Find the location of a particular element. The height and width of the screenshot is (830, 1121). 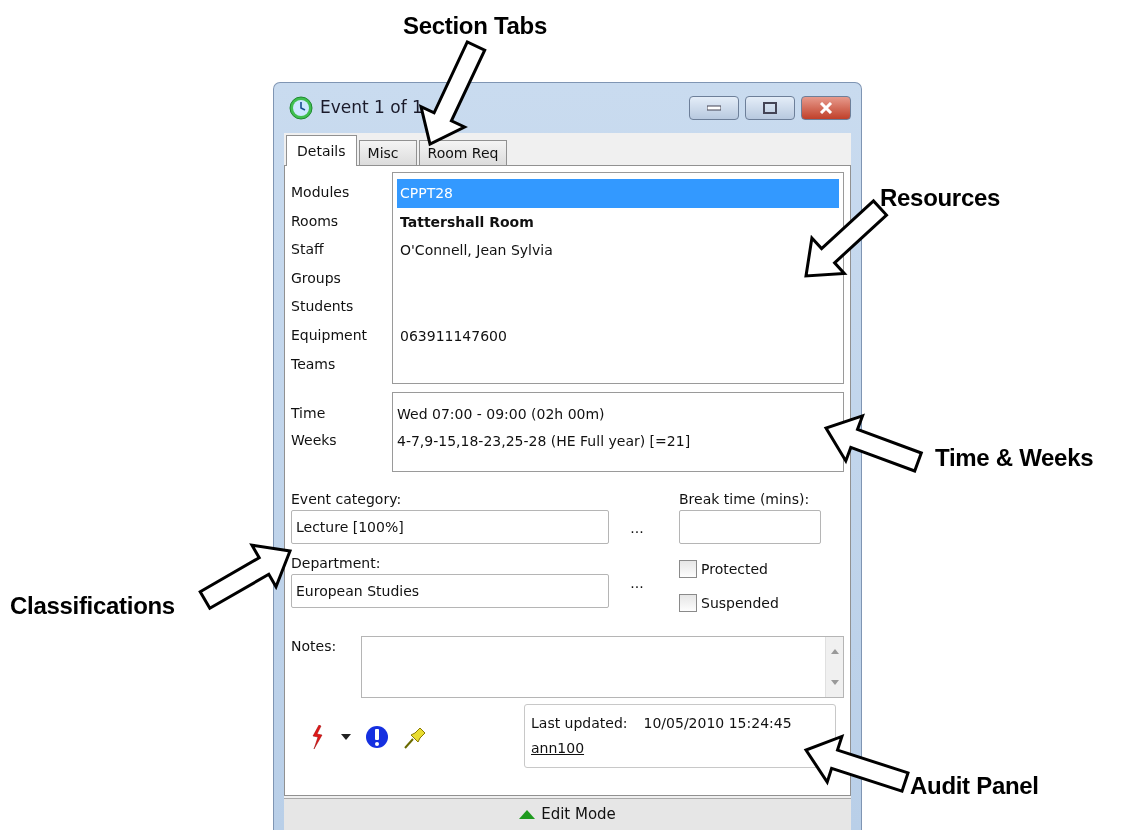

checkbox-label: Protected is located at coordinates (734, 569).